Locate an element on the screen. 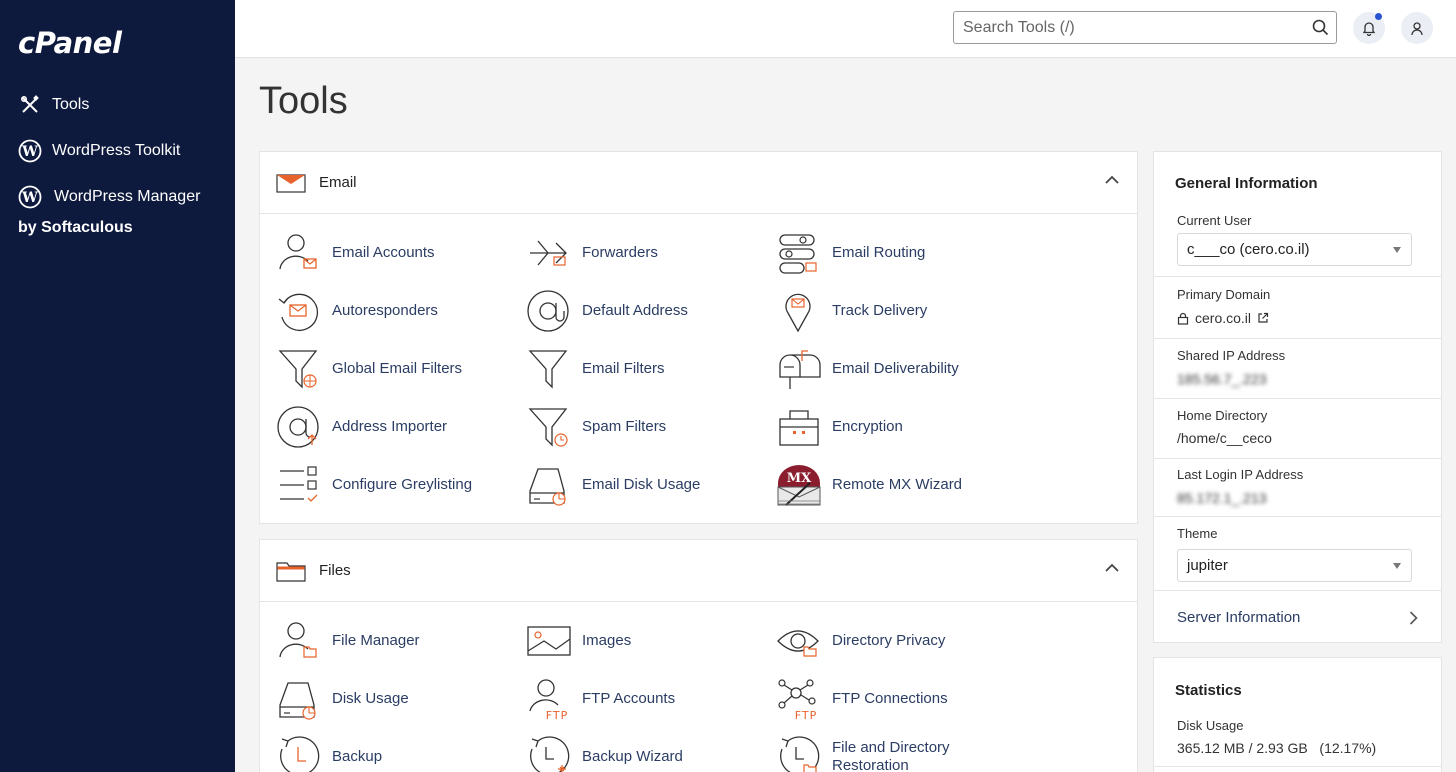 This screenshot has width=1456, height=772. tool-label: File and Directory Restoration is located at coordinates (891, 755).